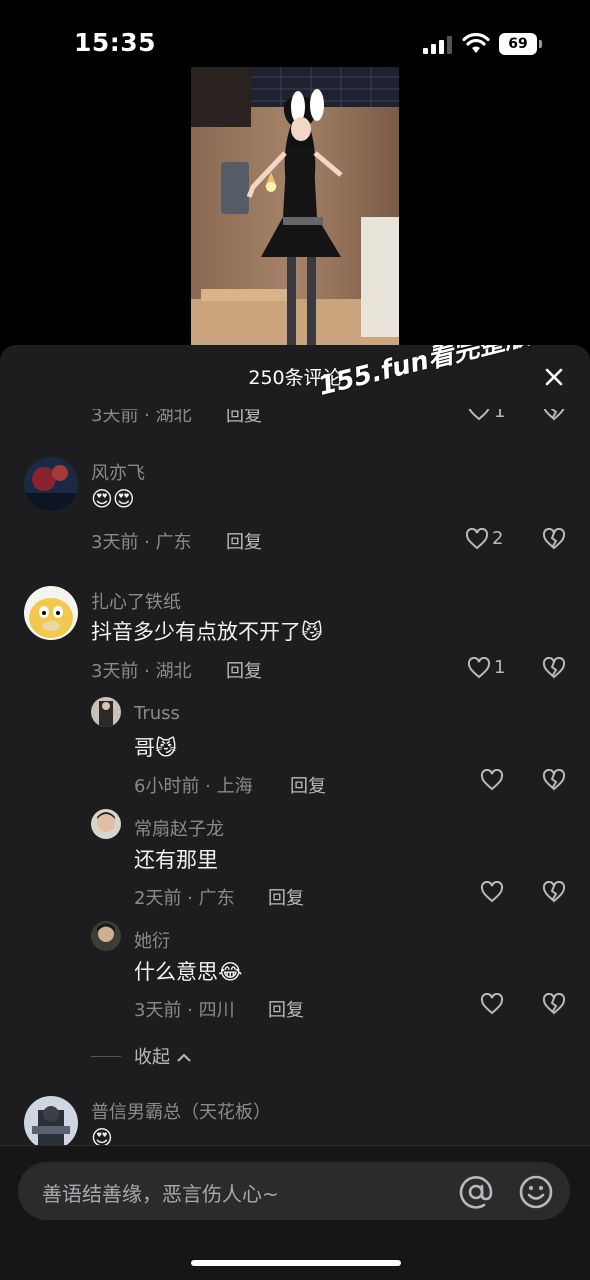 This screenshot has width=590, height=1280. Describe the element at coordinates (554, 377) in the screenshot. I see `close-icon` at that location.